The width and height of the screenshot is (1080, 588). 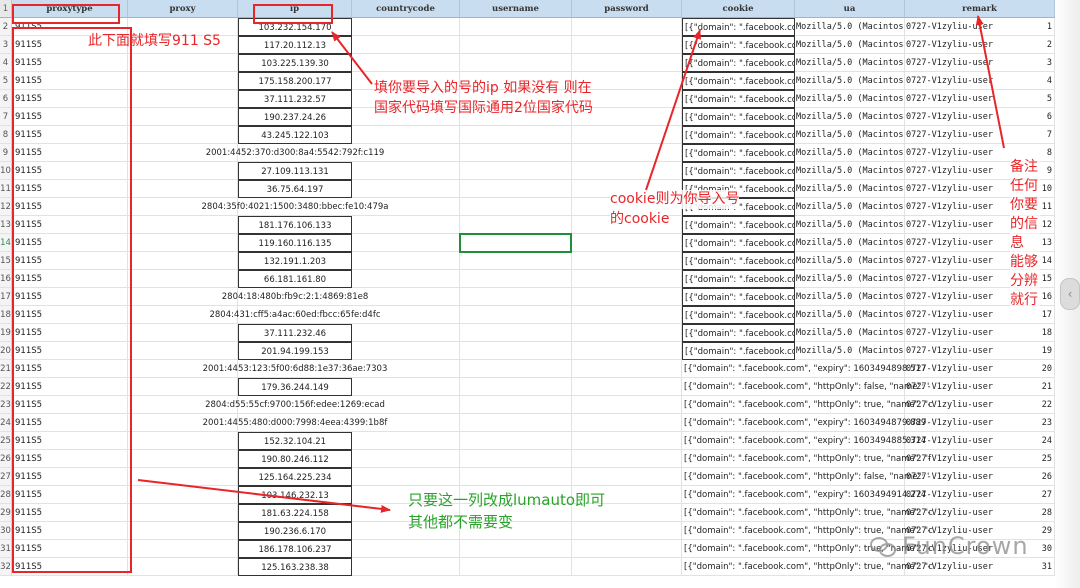 What do you see at coordinates (295, 513) in the screenshot?
I see `ip-cell: 181.63.224.158` at bounding box center [295, 513].